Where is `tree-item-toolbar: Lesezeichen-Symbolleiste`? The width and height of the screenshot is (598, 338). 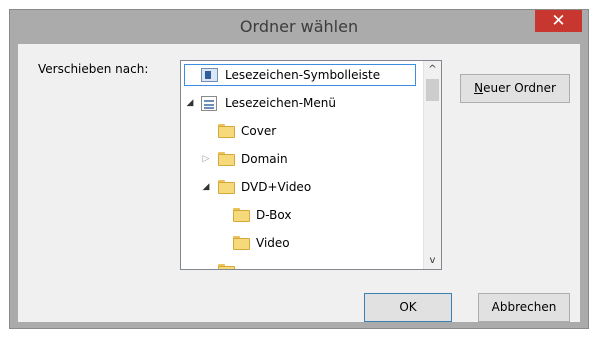 tree-item-toolbar: Lesezeichen-Symbolleiste is located at coordinates (301, 75).